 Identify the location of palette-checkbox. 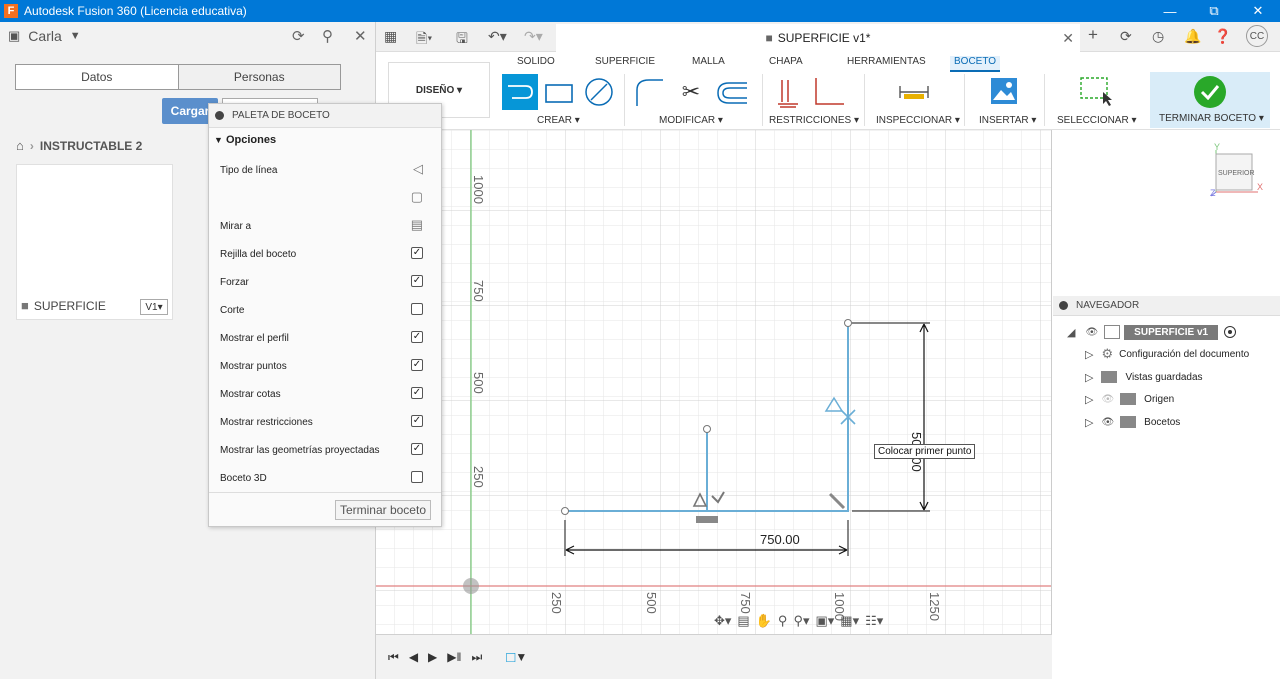
(417, 309).